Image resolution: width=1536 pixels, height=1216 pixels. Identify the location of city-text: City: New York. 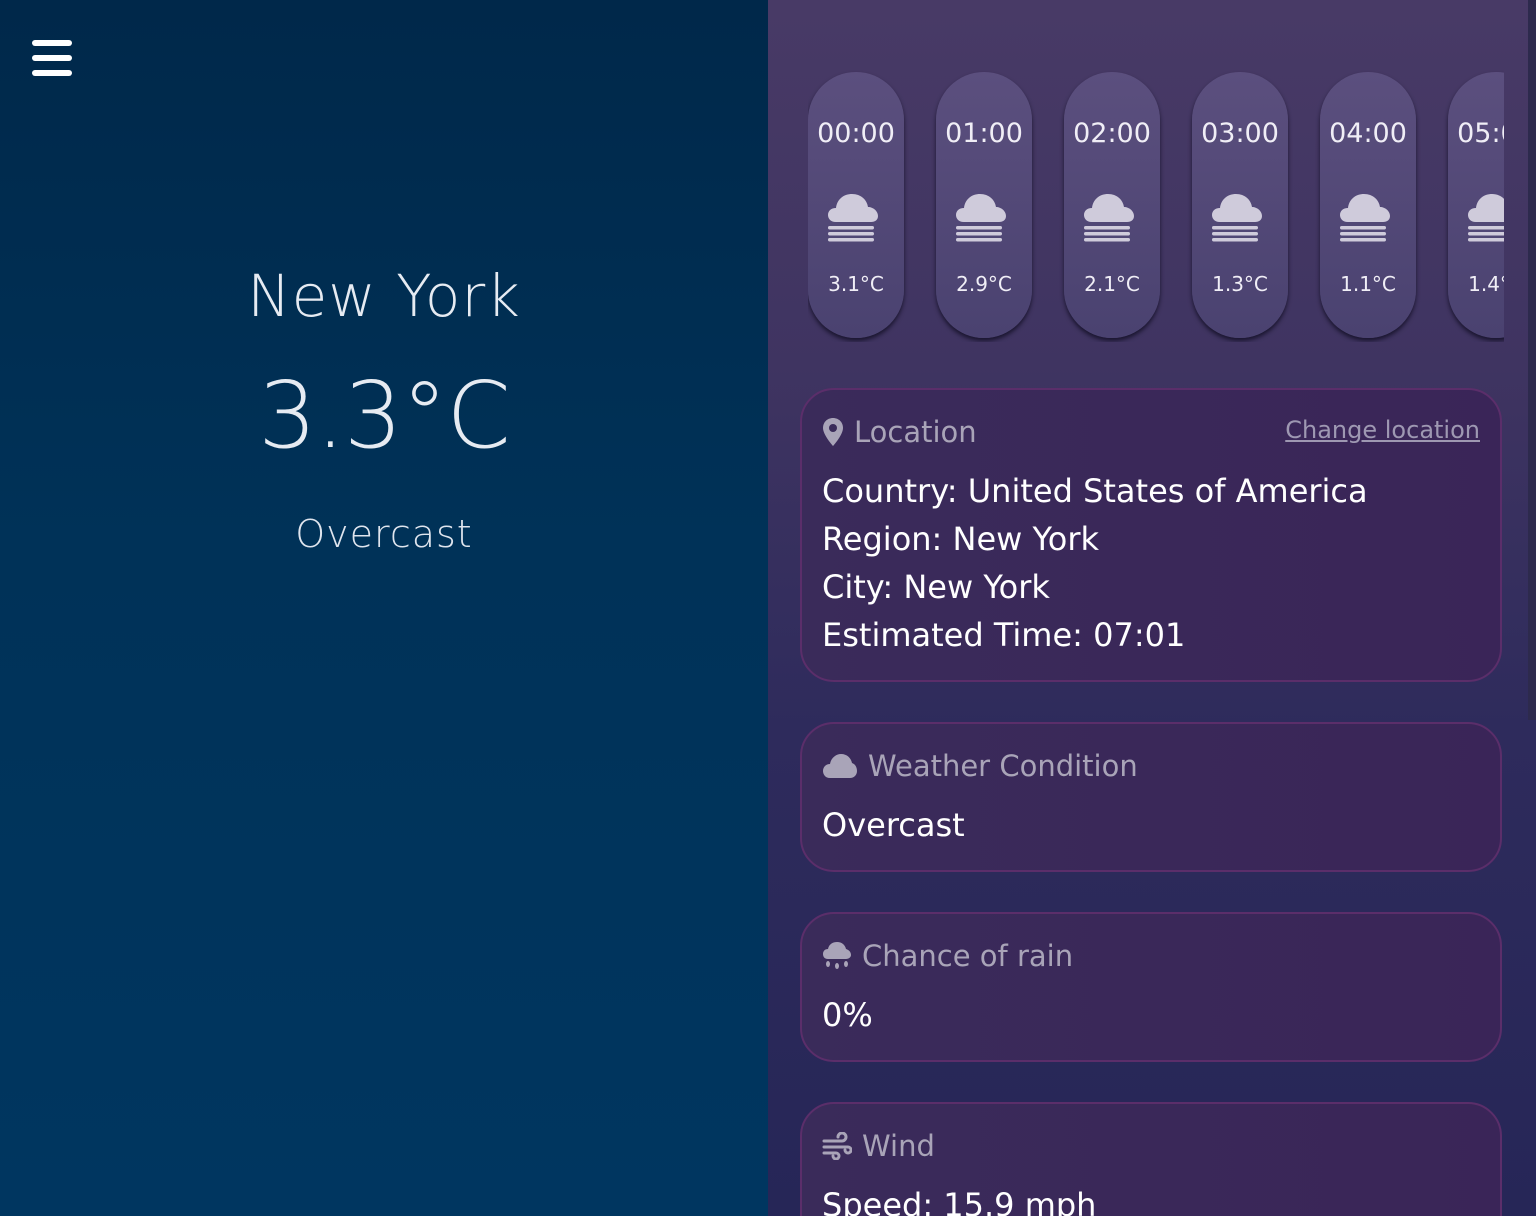
(936, 587).